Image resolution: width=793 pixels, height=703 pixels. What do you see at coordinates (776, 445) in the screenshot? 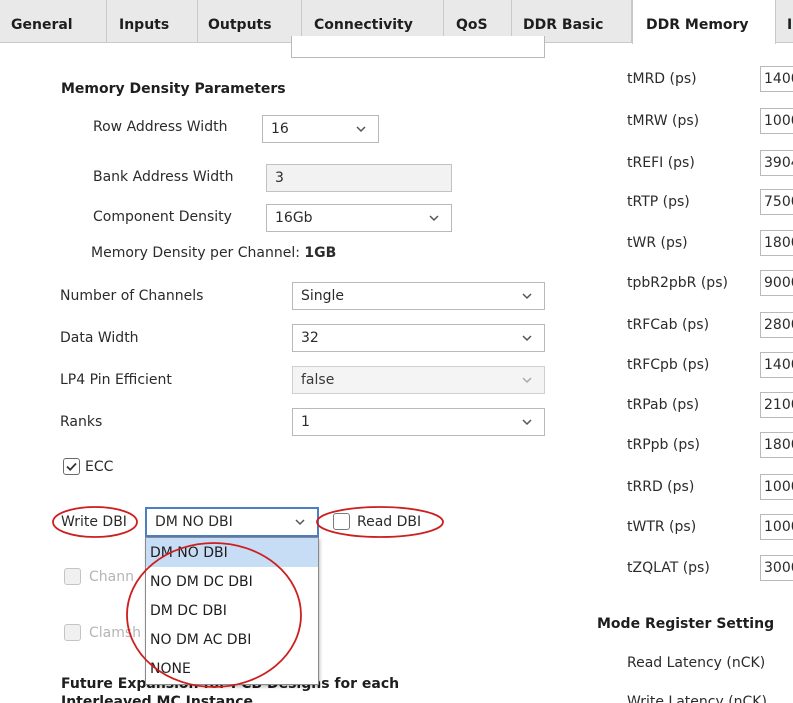
I see `timing-input-trppb: 1800` at bounding box center [776, 445].